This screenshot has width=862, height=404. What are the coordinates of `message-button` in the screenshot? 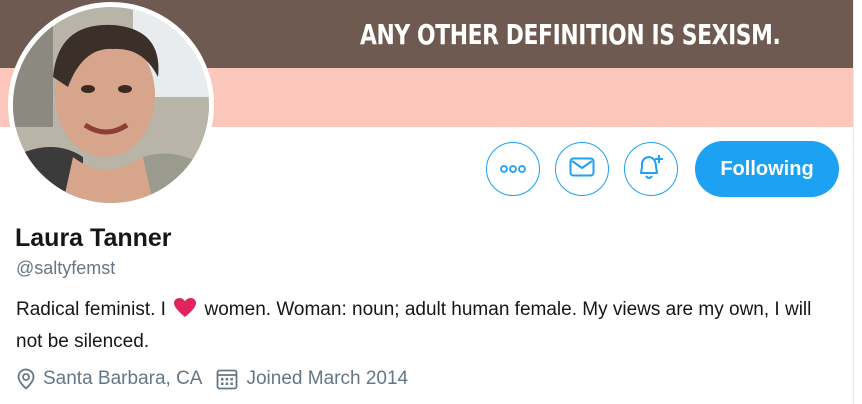 It's located at (582, 169).